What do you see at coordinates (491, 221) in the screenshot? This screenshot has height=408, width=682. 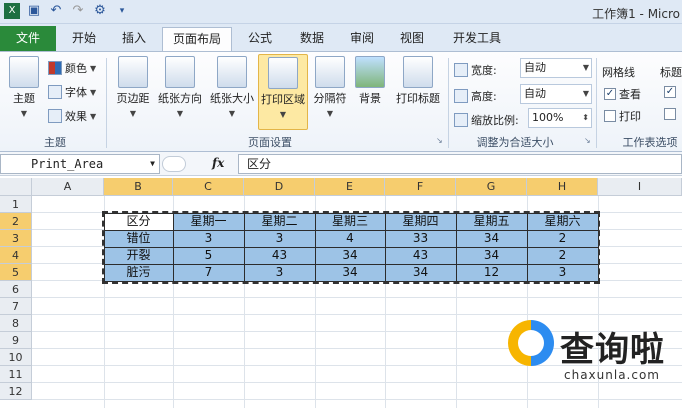 I see `table-header-cell: 星期五` at bounding box center [491, 221].